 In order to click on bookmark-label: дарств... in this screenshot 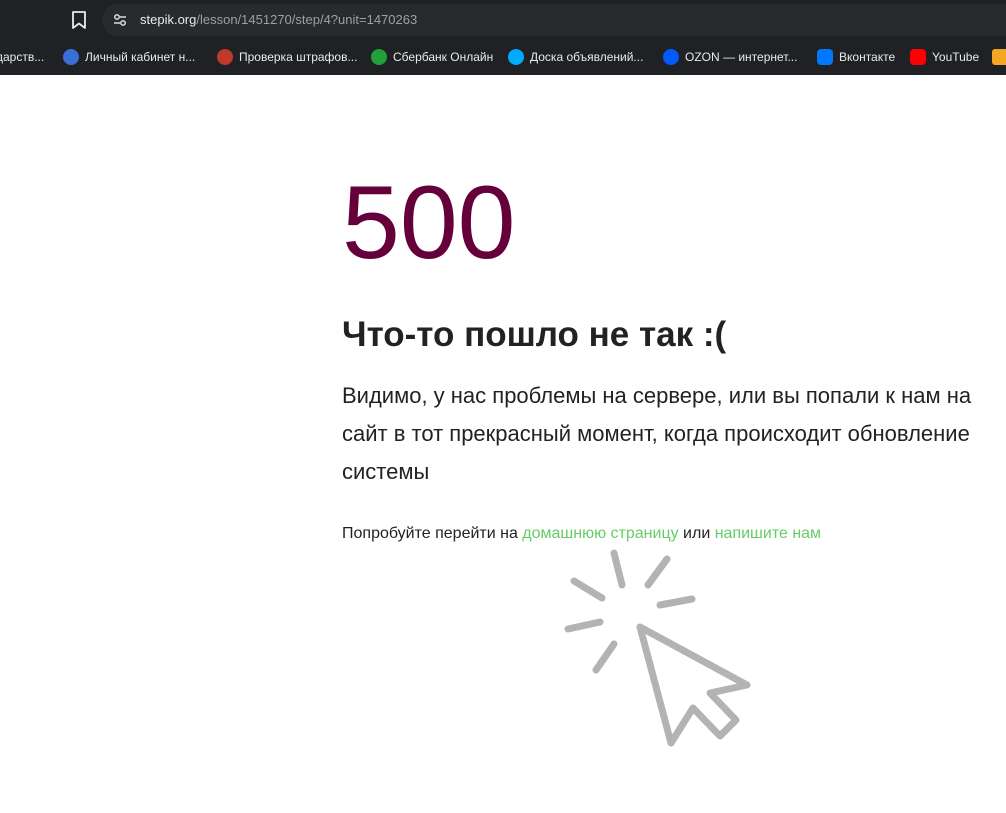, I will do `click(22, 57)`.